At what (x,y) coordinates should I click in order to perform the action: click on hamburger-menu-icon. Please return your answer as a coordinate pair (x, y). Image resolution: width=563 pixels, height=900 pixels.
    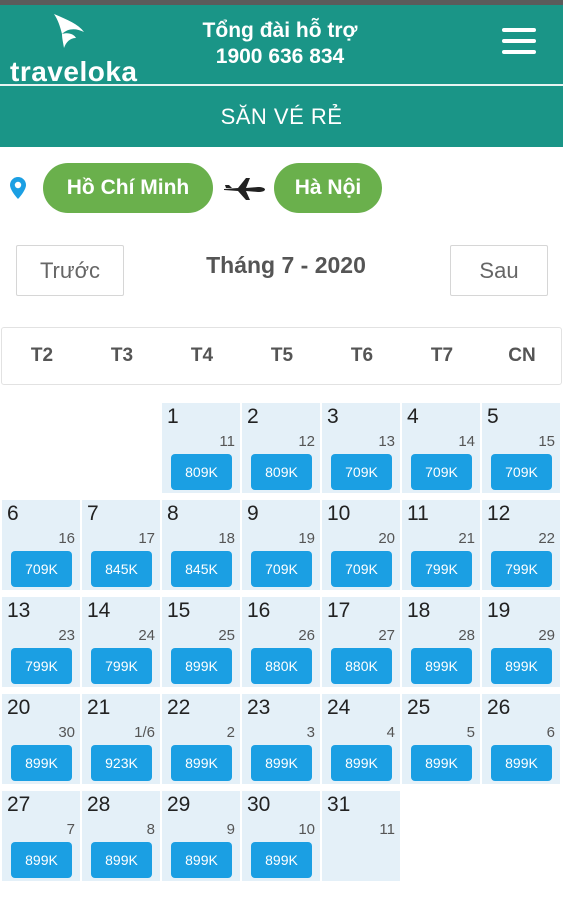
    Looking at the image, I should click on (522, 43).